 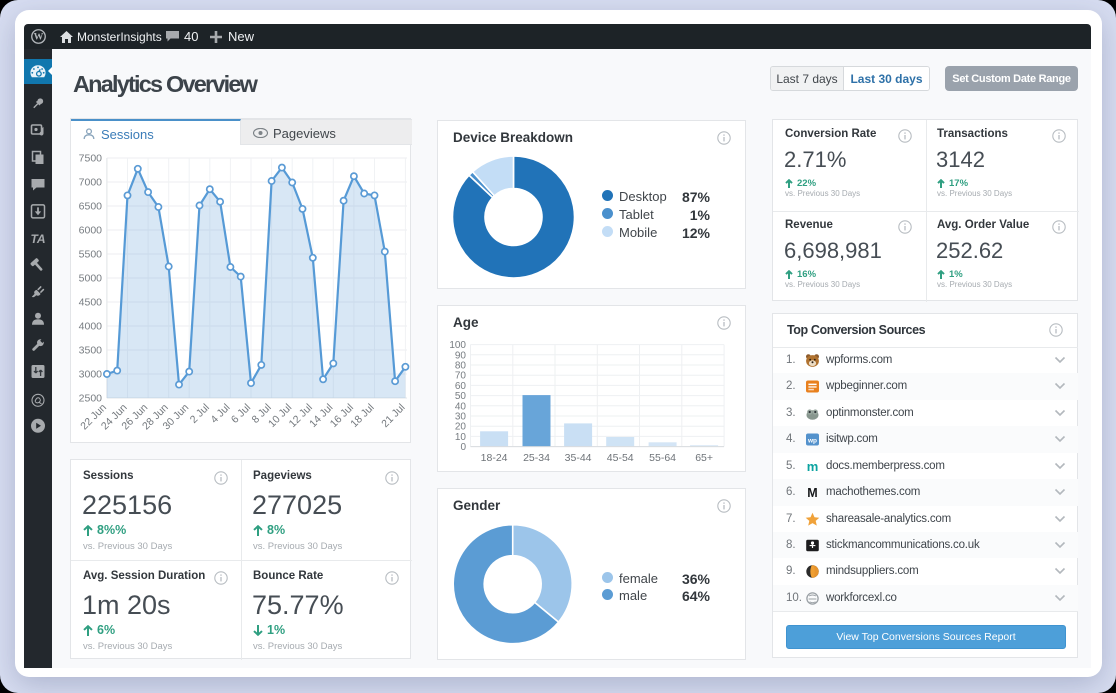 I want to click on svg-text: 2 Jul, so click(x=200, y=414).